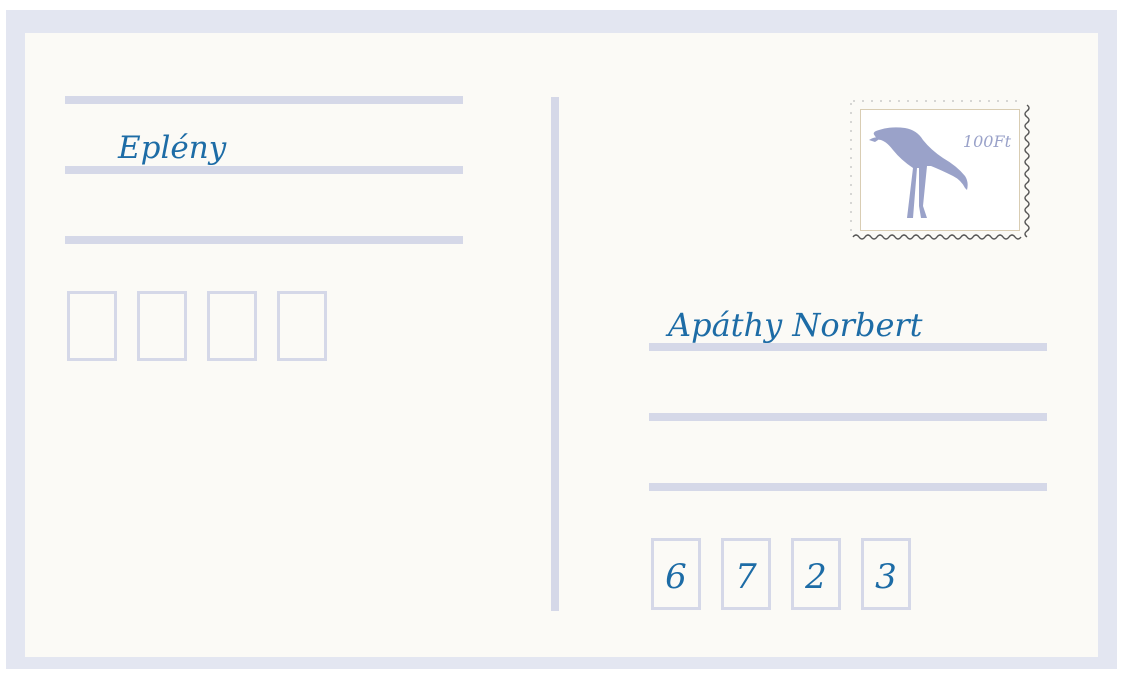  I want to click on recipient-zip-box-3: 2, so click(816, 574).